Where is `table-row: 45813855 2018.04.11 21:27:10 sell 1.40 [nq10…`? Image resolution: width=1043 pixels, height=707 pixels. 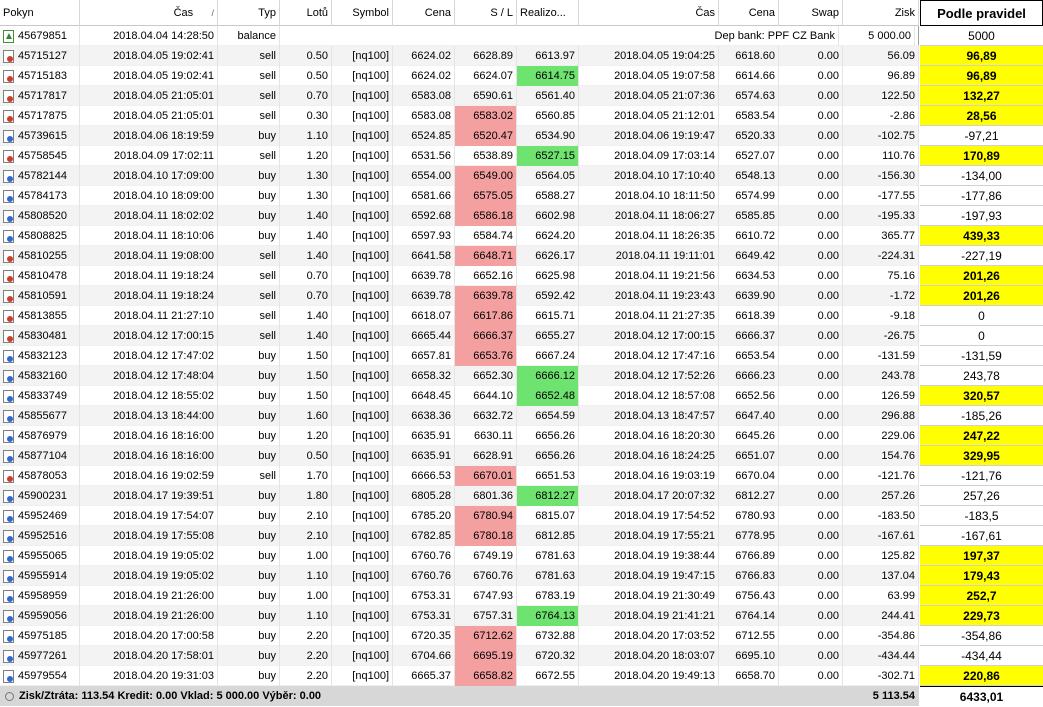
table-row: 45813855 2018.04.11 21:27:10 sell 1.40 [nq10… is located at coordinates (459, 316).